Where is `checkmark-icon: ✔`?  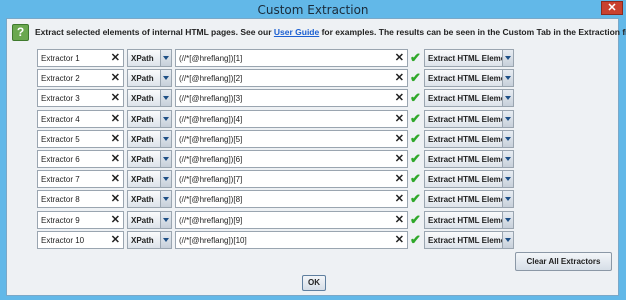 checkmark-icon: ✔ is located at coordinates (415, 78).